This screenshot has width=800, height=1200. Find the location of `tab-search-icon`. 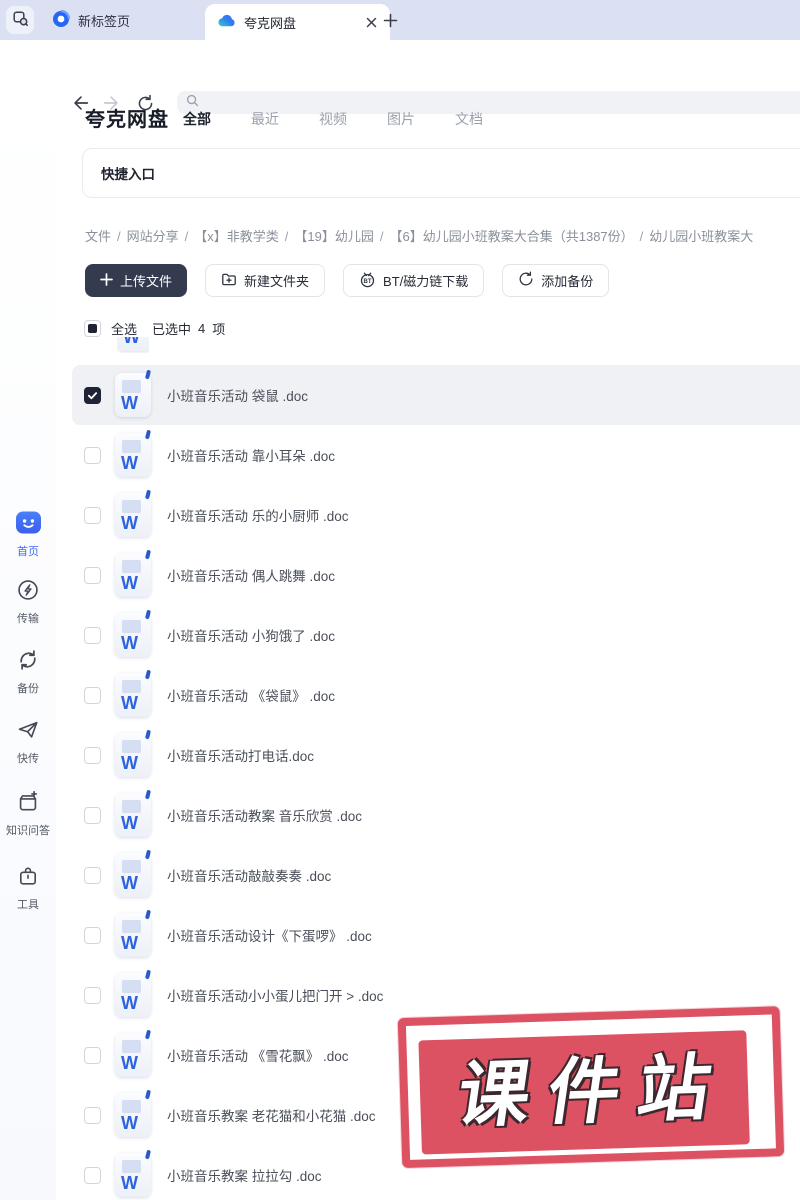

tab-search-icon is located at coordinates (20, 20).